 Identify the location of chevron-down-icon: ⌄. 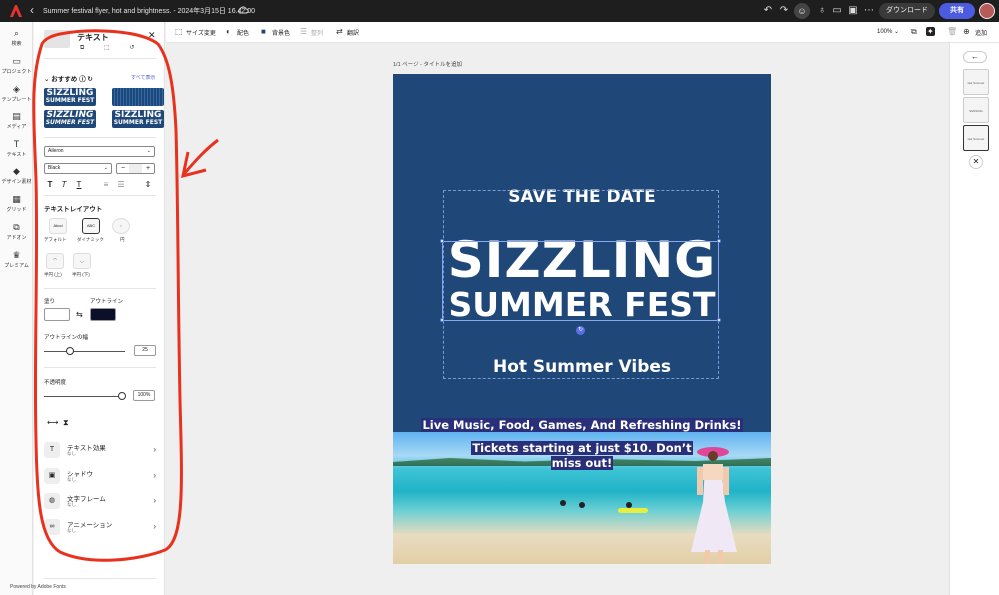
(105, 168).